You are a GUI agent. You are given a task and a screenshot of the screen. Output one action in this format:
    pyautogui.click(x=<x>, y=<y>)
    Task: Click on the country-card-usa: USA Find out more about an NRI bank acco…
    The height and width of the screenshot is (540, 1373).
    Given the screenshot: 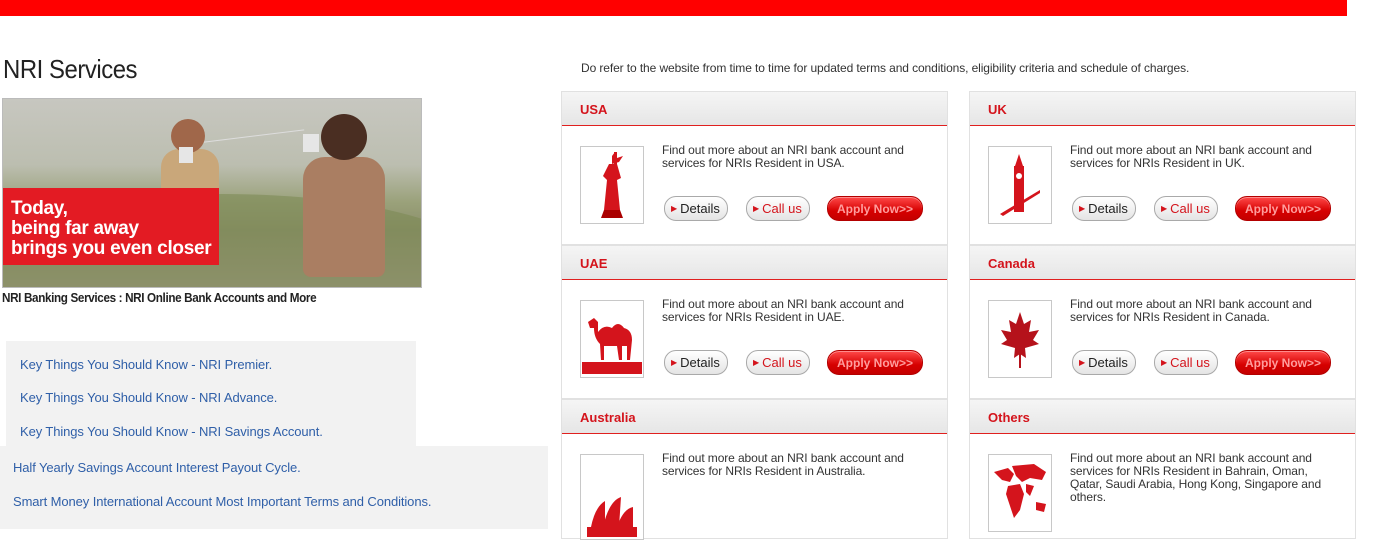 What is the action you would take?
    pyautogui.click(x=754, y=168)
    